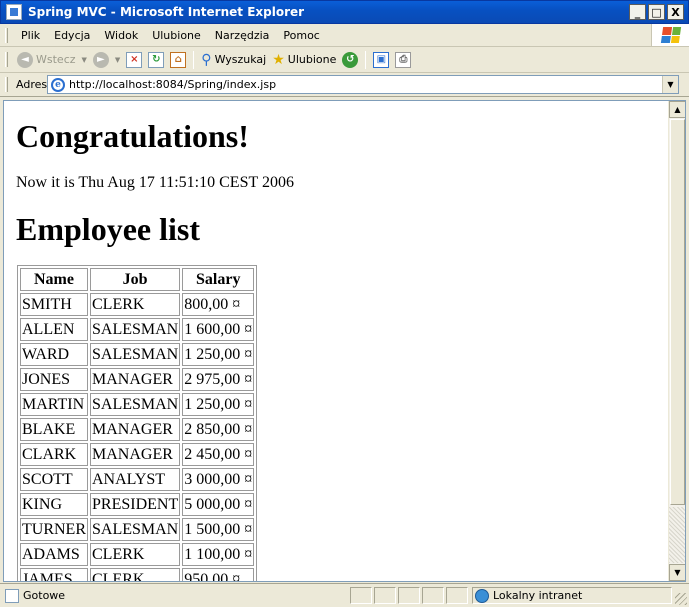 Image resolution: width=689 pixels, height=607 pixels. I want to click on close-button: X, so click(675, 12).